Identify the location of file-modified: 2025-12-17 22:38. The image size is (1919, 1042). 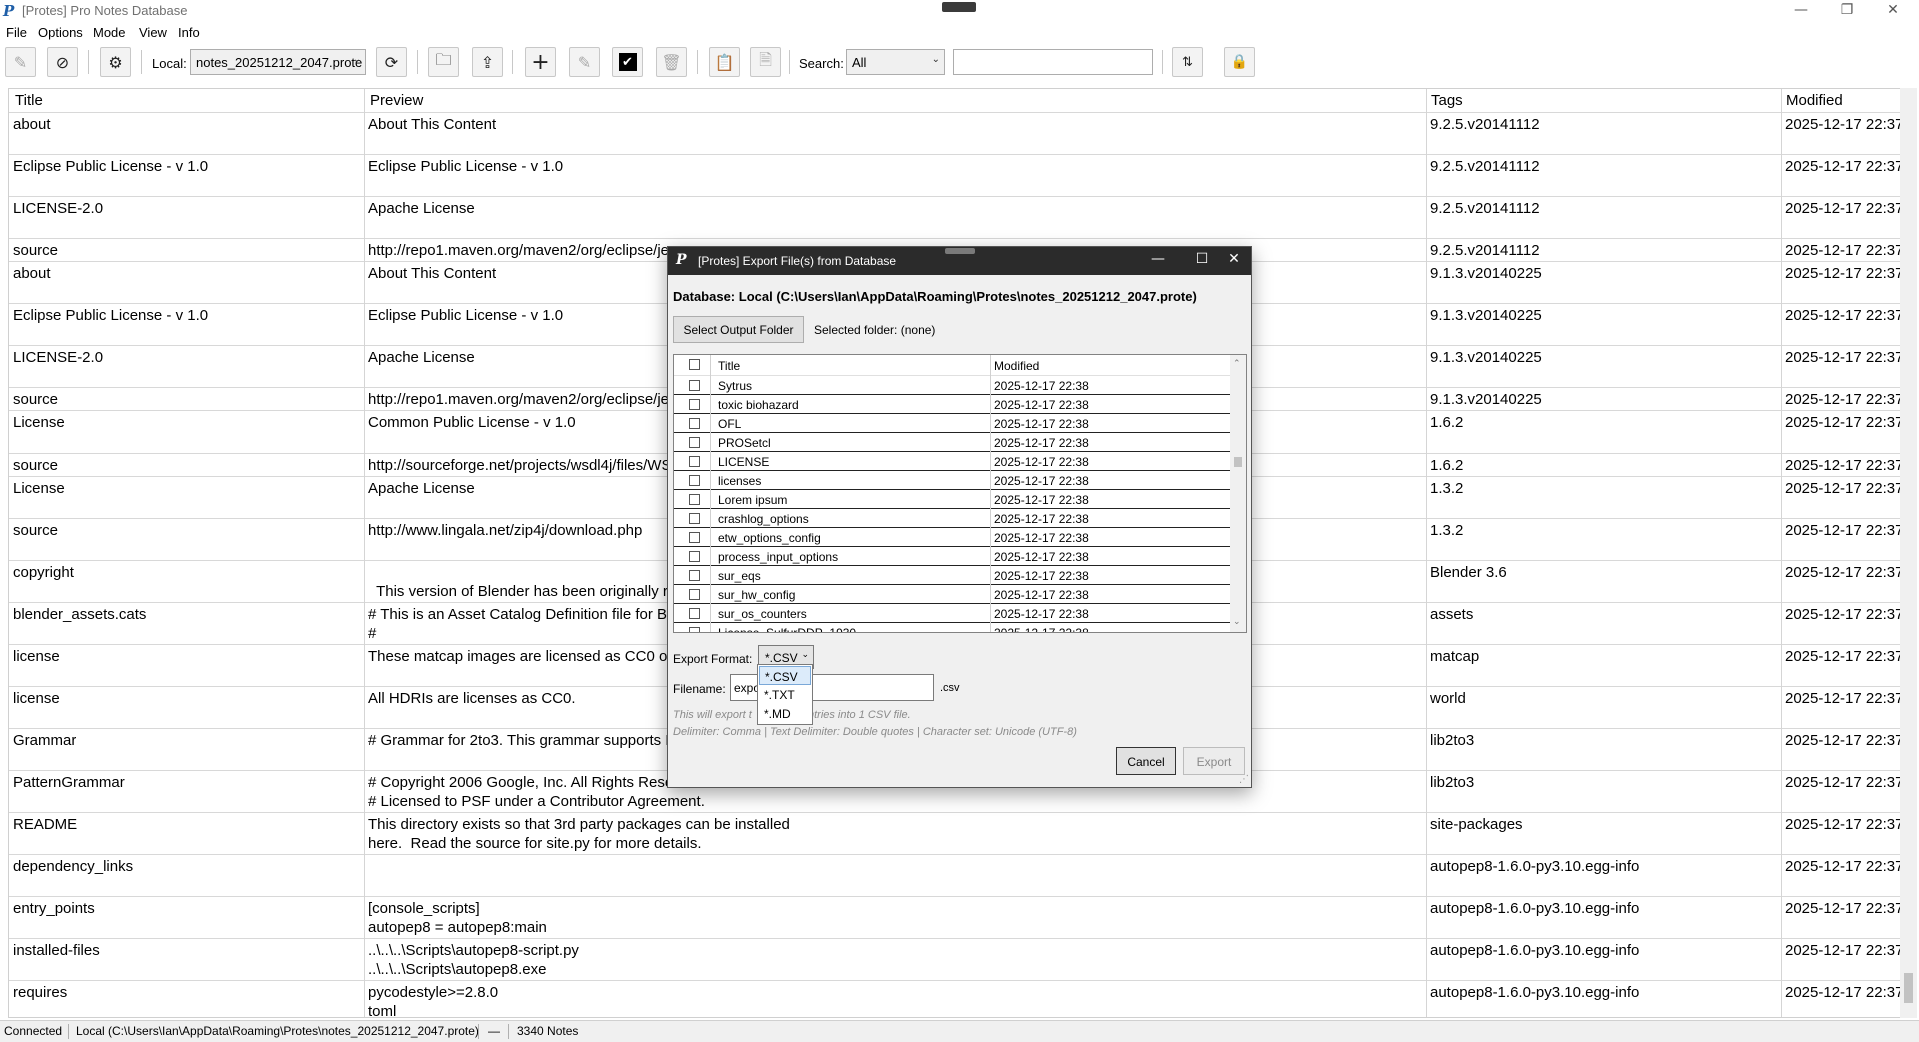
(1041, 557).